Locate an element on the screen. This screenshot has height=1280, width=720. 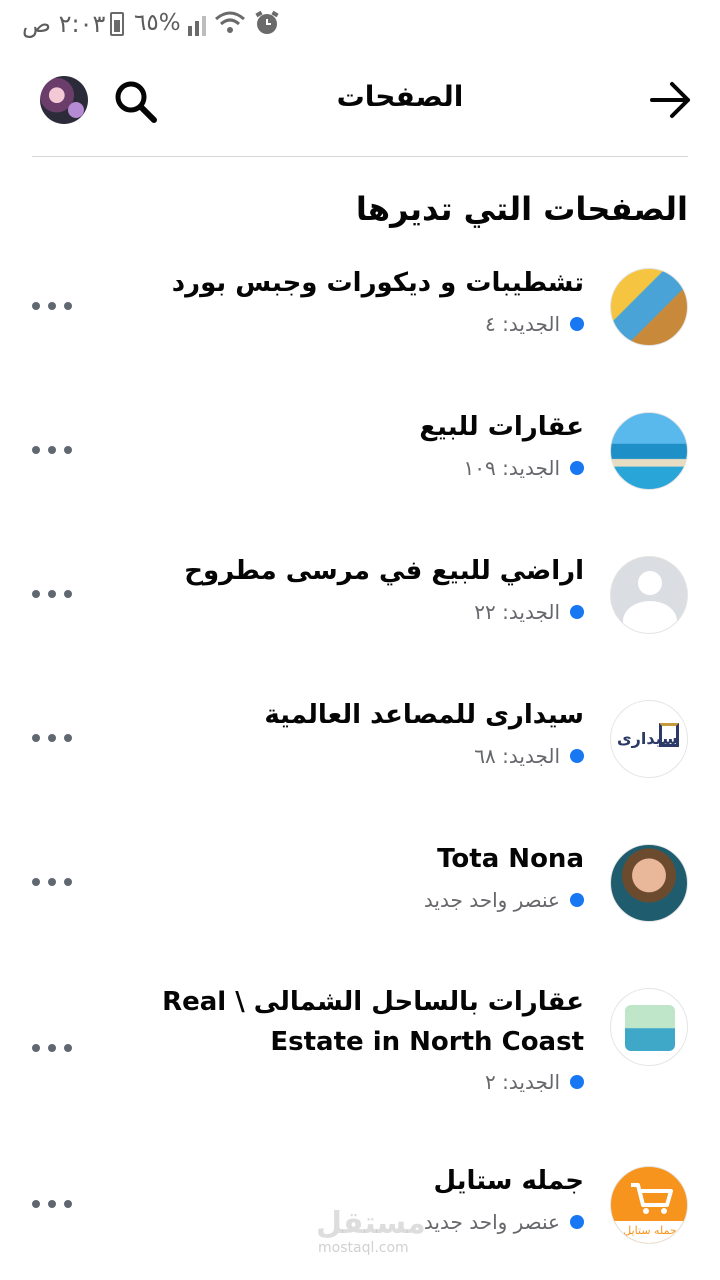
page-avatar: جمله ستايل is located at coordinates (649, 1205).